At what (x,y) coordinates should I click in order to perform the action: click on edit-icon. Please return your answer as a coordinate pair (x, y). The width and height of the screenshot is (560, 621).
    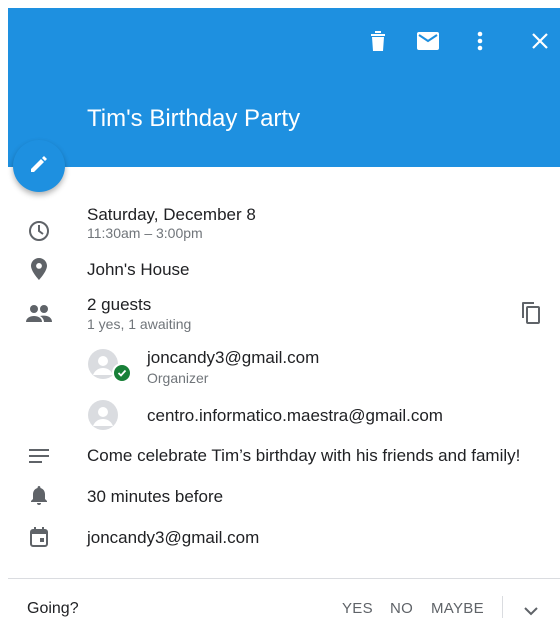
    Looking at the image, I should click on (39, 166).